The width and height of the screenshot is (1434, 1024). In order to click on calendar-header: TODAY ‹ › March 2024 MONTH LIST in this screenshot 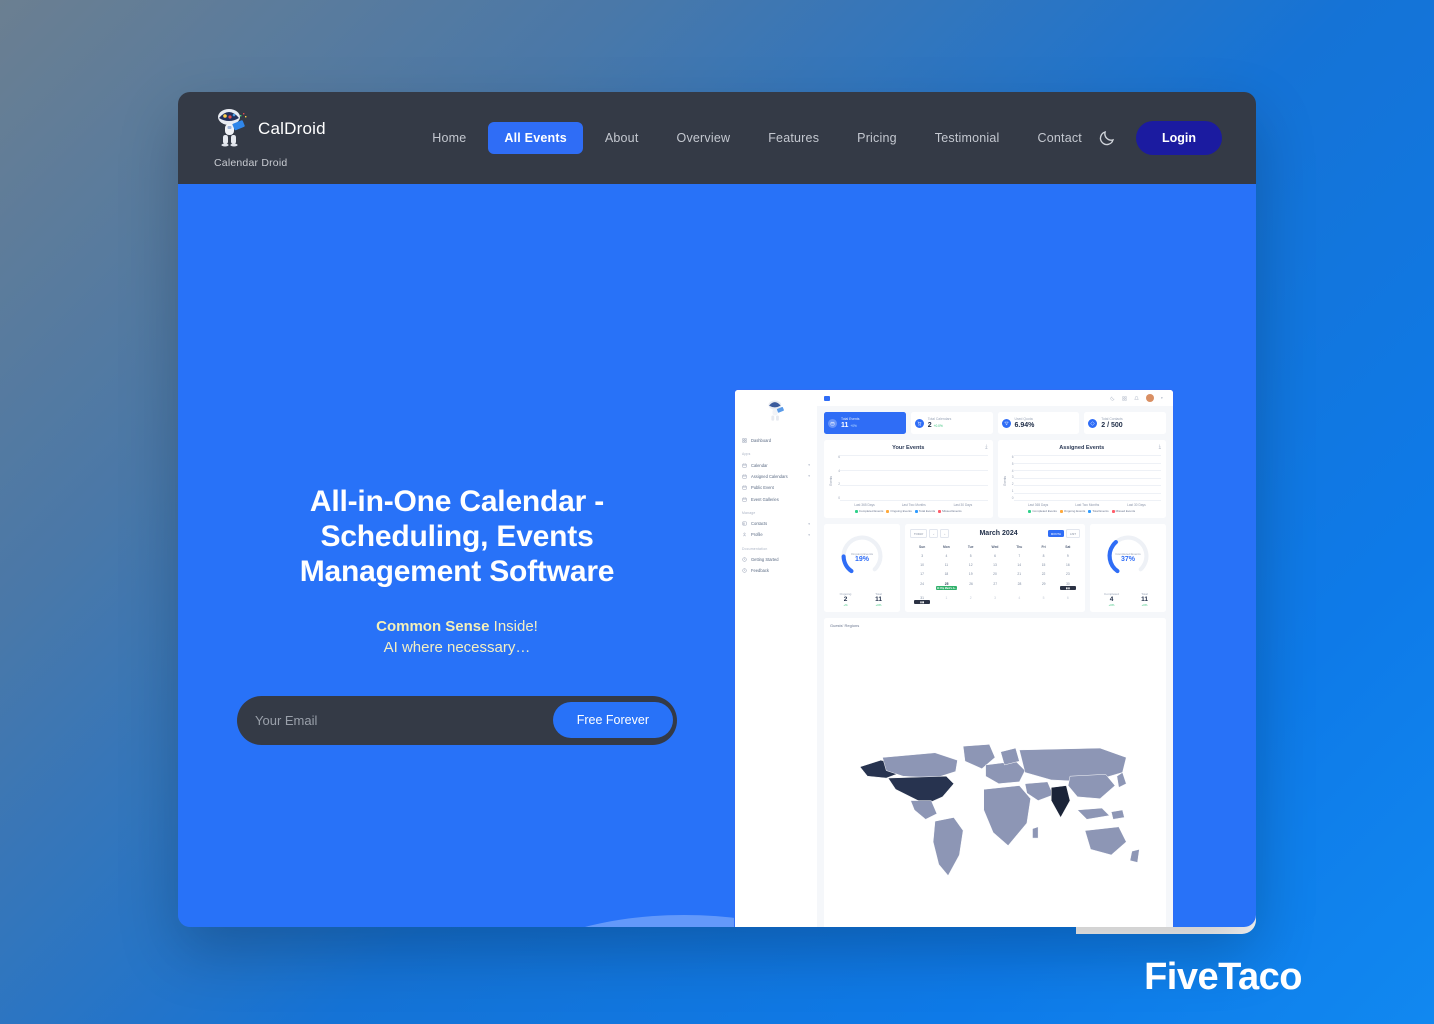, I will do `click(995, 534)`.